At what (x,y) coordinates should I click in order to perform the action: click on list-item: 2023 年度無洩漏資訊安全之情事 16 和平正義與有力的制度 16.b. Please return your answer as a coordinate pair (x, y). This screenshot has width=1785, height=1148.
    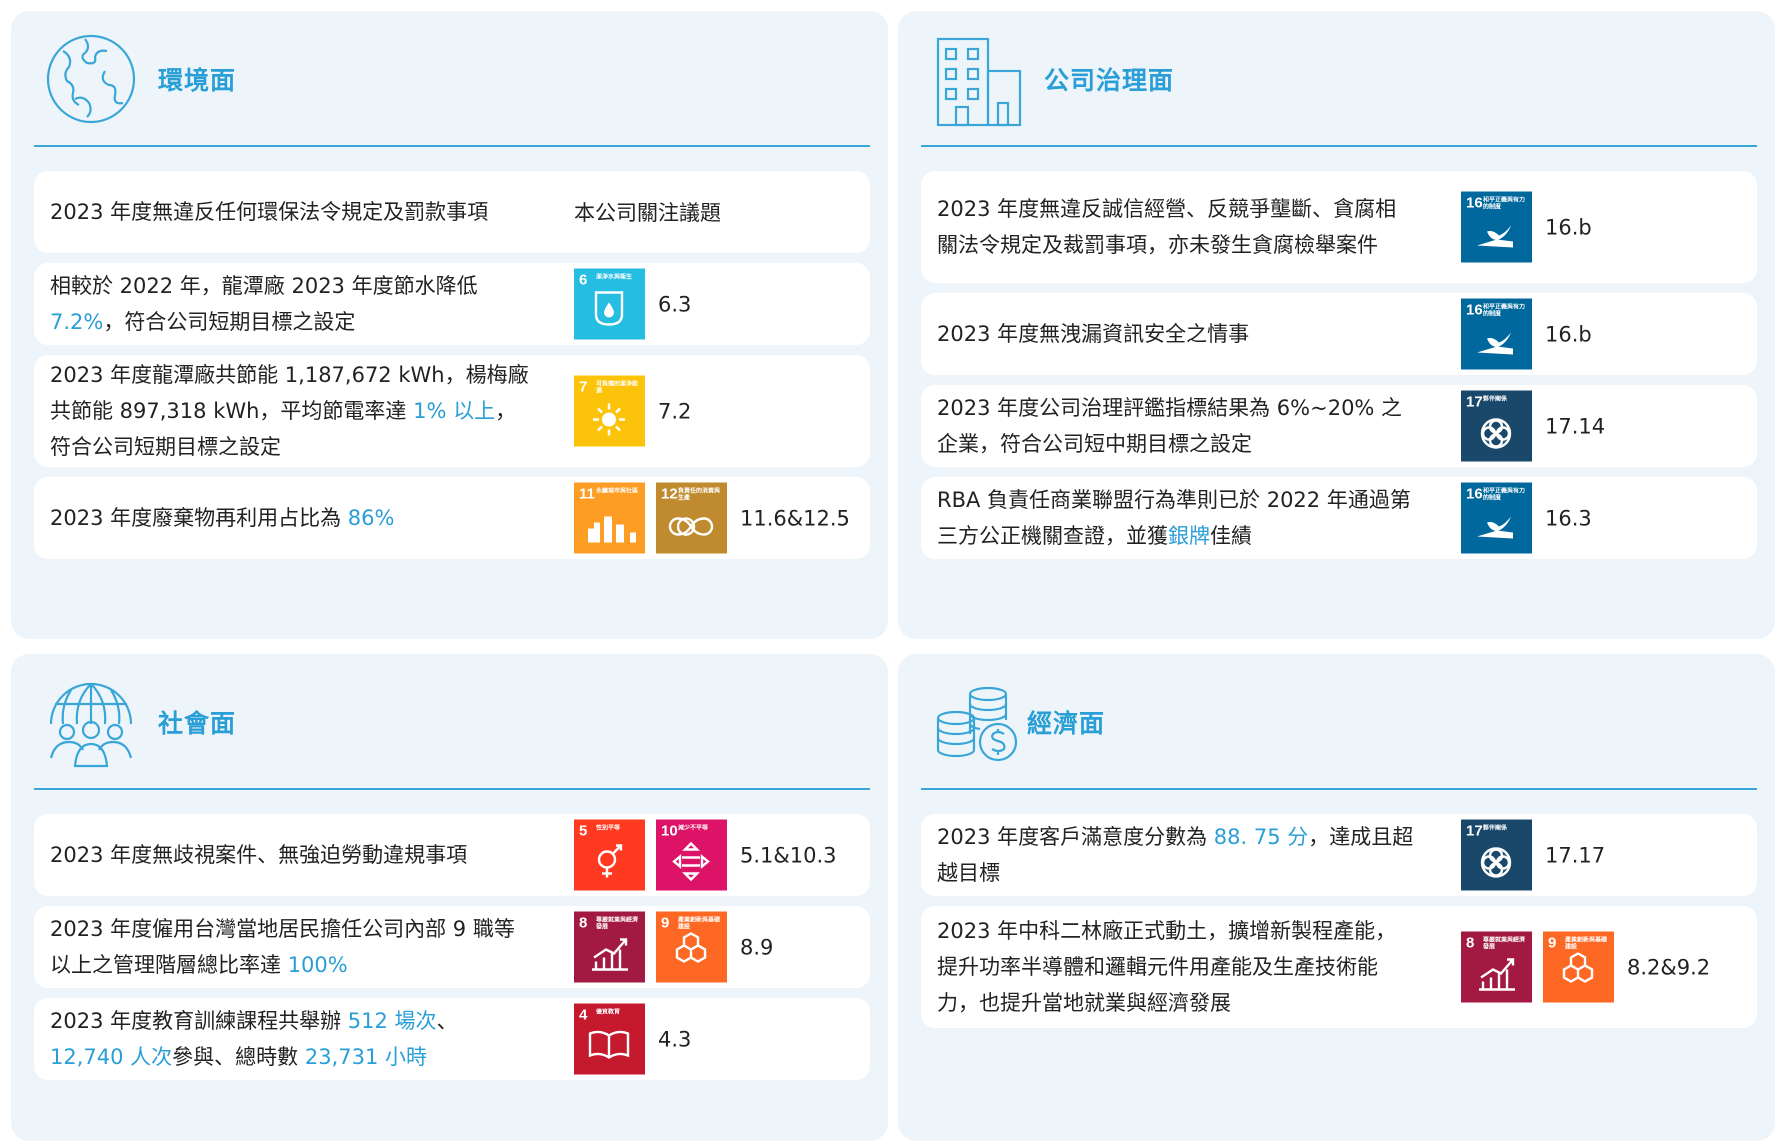
    Looking at the image, I should click on (1339, 334).